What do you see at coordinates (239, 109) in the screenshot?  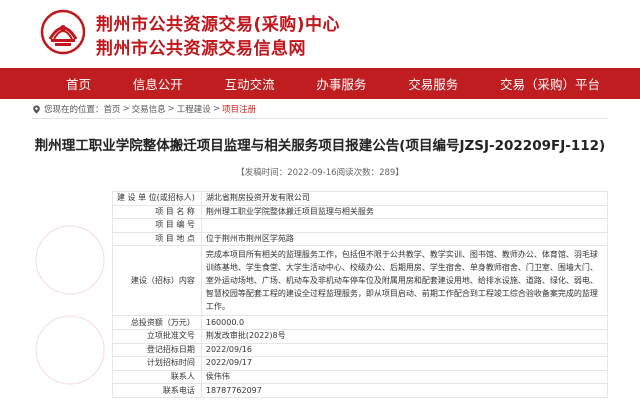 I see `breadcrumb-current: 项目注册` at bounding box center [239, 109].